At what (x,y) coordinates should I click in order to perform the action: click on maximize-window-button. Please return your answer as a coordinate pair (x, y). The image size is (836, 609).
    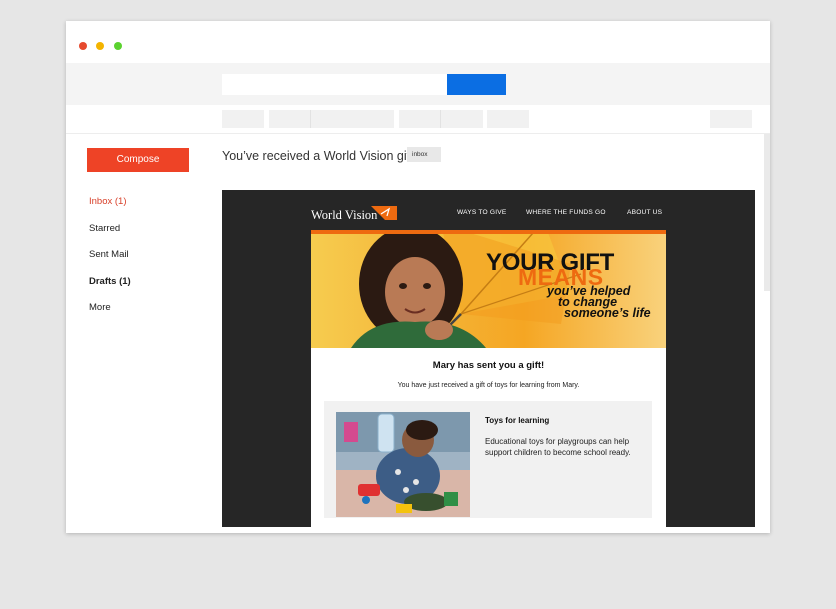
    Looking at the image, I should click on (118, 46).